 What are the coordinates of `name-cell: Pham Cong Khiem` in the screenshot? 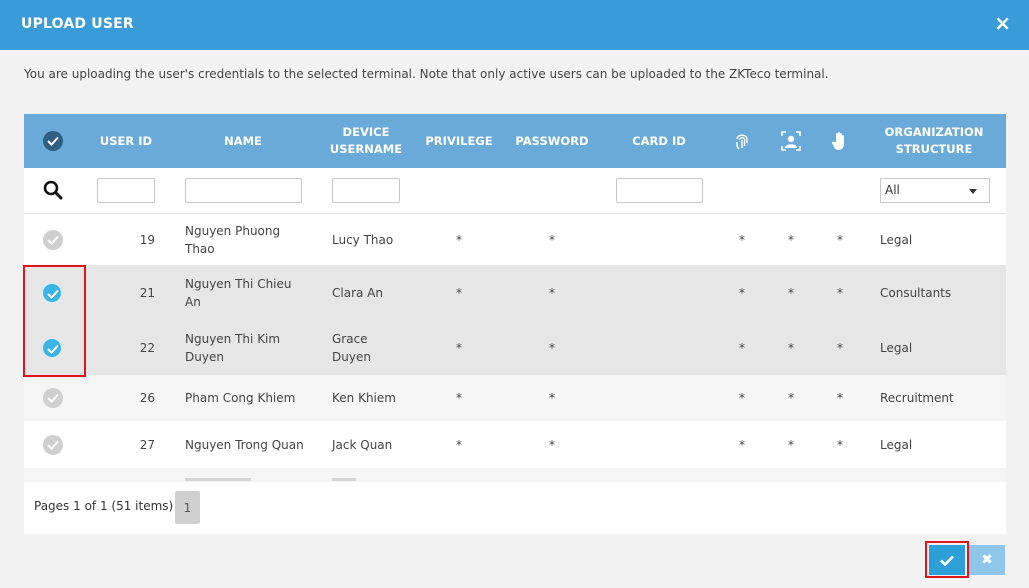 It's located at (240, 398).